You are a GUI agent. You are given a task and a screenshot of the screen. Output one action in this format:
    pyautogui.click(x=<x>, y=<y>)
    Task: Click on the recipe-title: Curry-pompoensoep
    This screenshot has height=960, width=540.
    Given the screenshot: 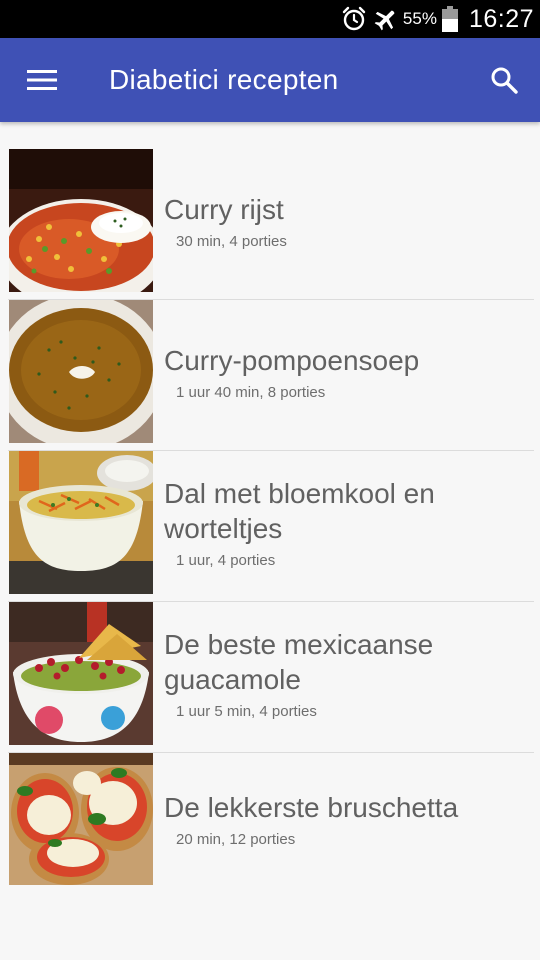 What is the action you would take?
    pyautogui.click(x=292, y=360)
    